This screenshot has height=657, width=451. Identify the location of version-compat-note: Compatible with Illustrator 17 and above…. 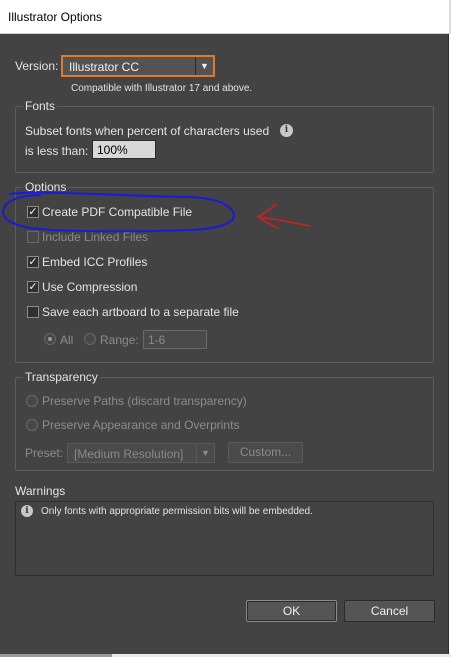
(162, 88).